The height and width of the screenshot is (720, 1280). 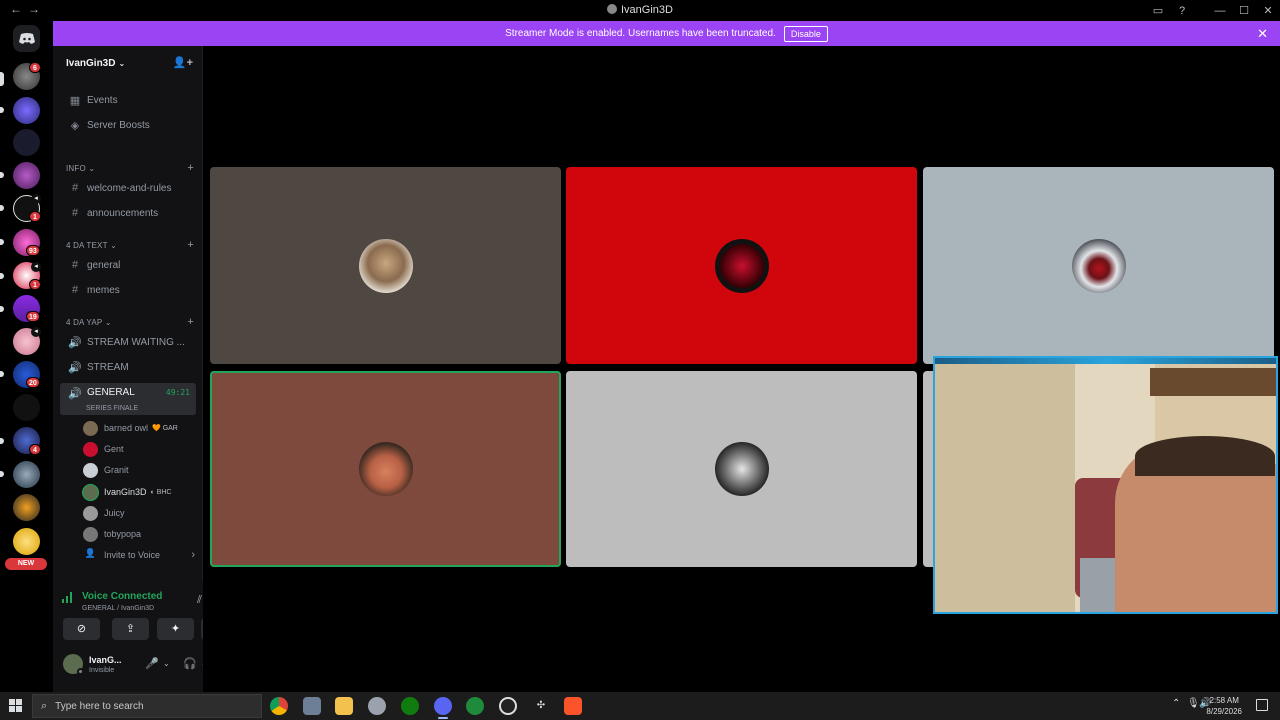 What do you see at coordinates (385, 265) in the screenshot?
I see `tile-barned-owl` at bounding box center [385, 265].